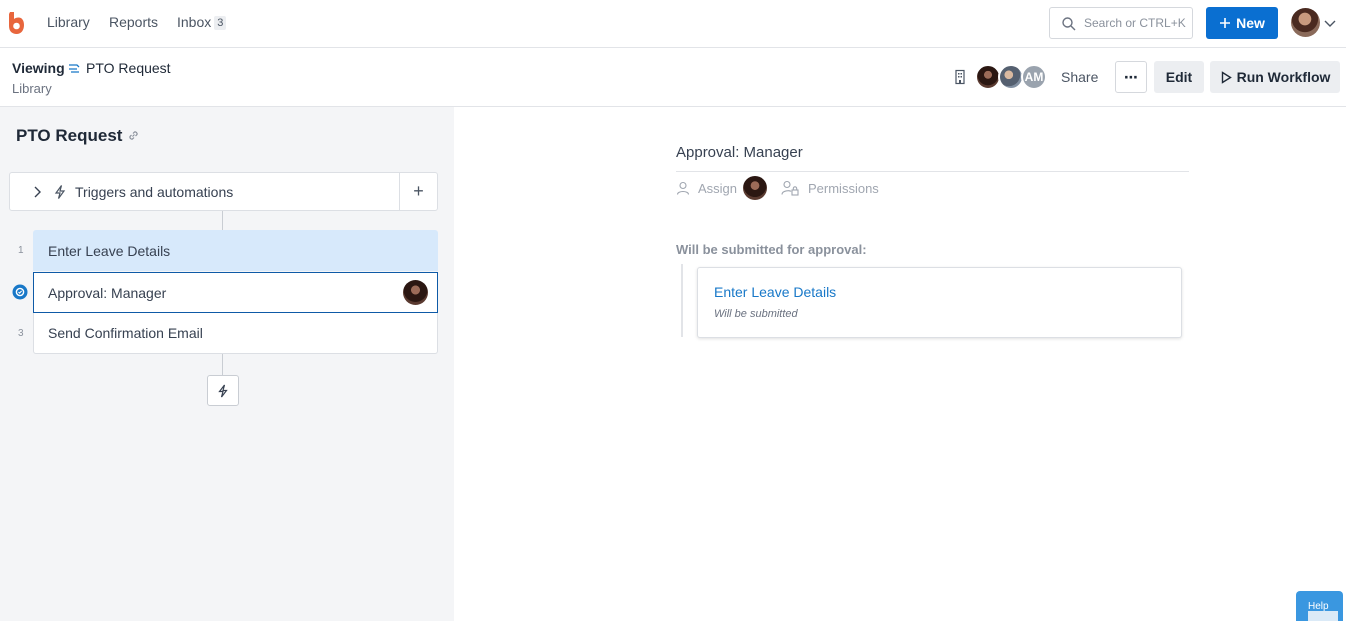 The height and width of the screenshot is (621, 1346). What do you see at coordinates (790, 188) in the screenshot?
I see `user-lock-icon` at bounding box center [790, 188].